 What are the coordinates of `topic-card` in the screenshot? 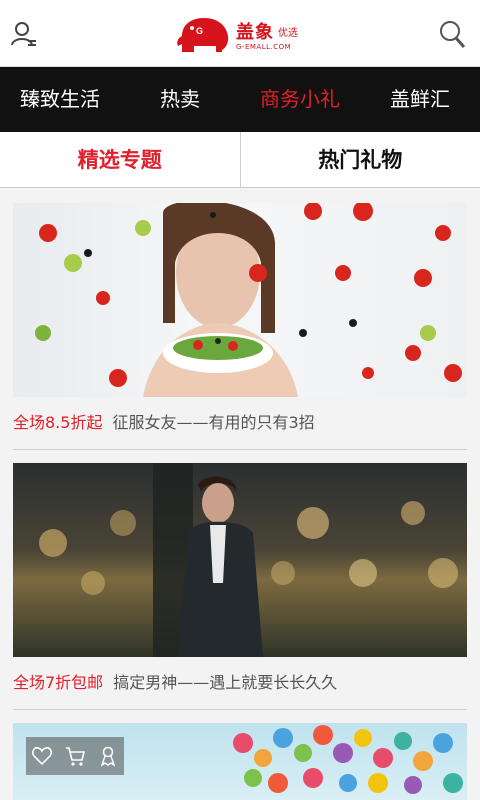 It's located at (240, 761).